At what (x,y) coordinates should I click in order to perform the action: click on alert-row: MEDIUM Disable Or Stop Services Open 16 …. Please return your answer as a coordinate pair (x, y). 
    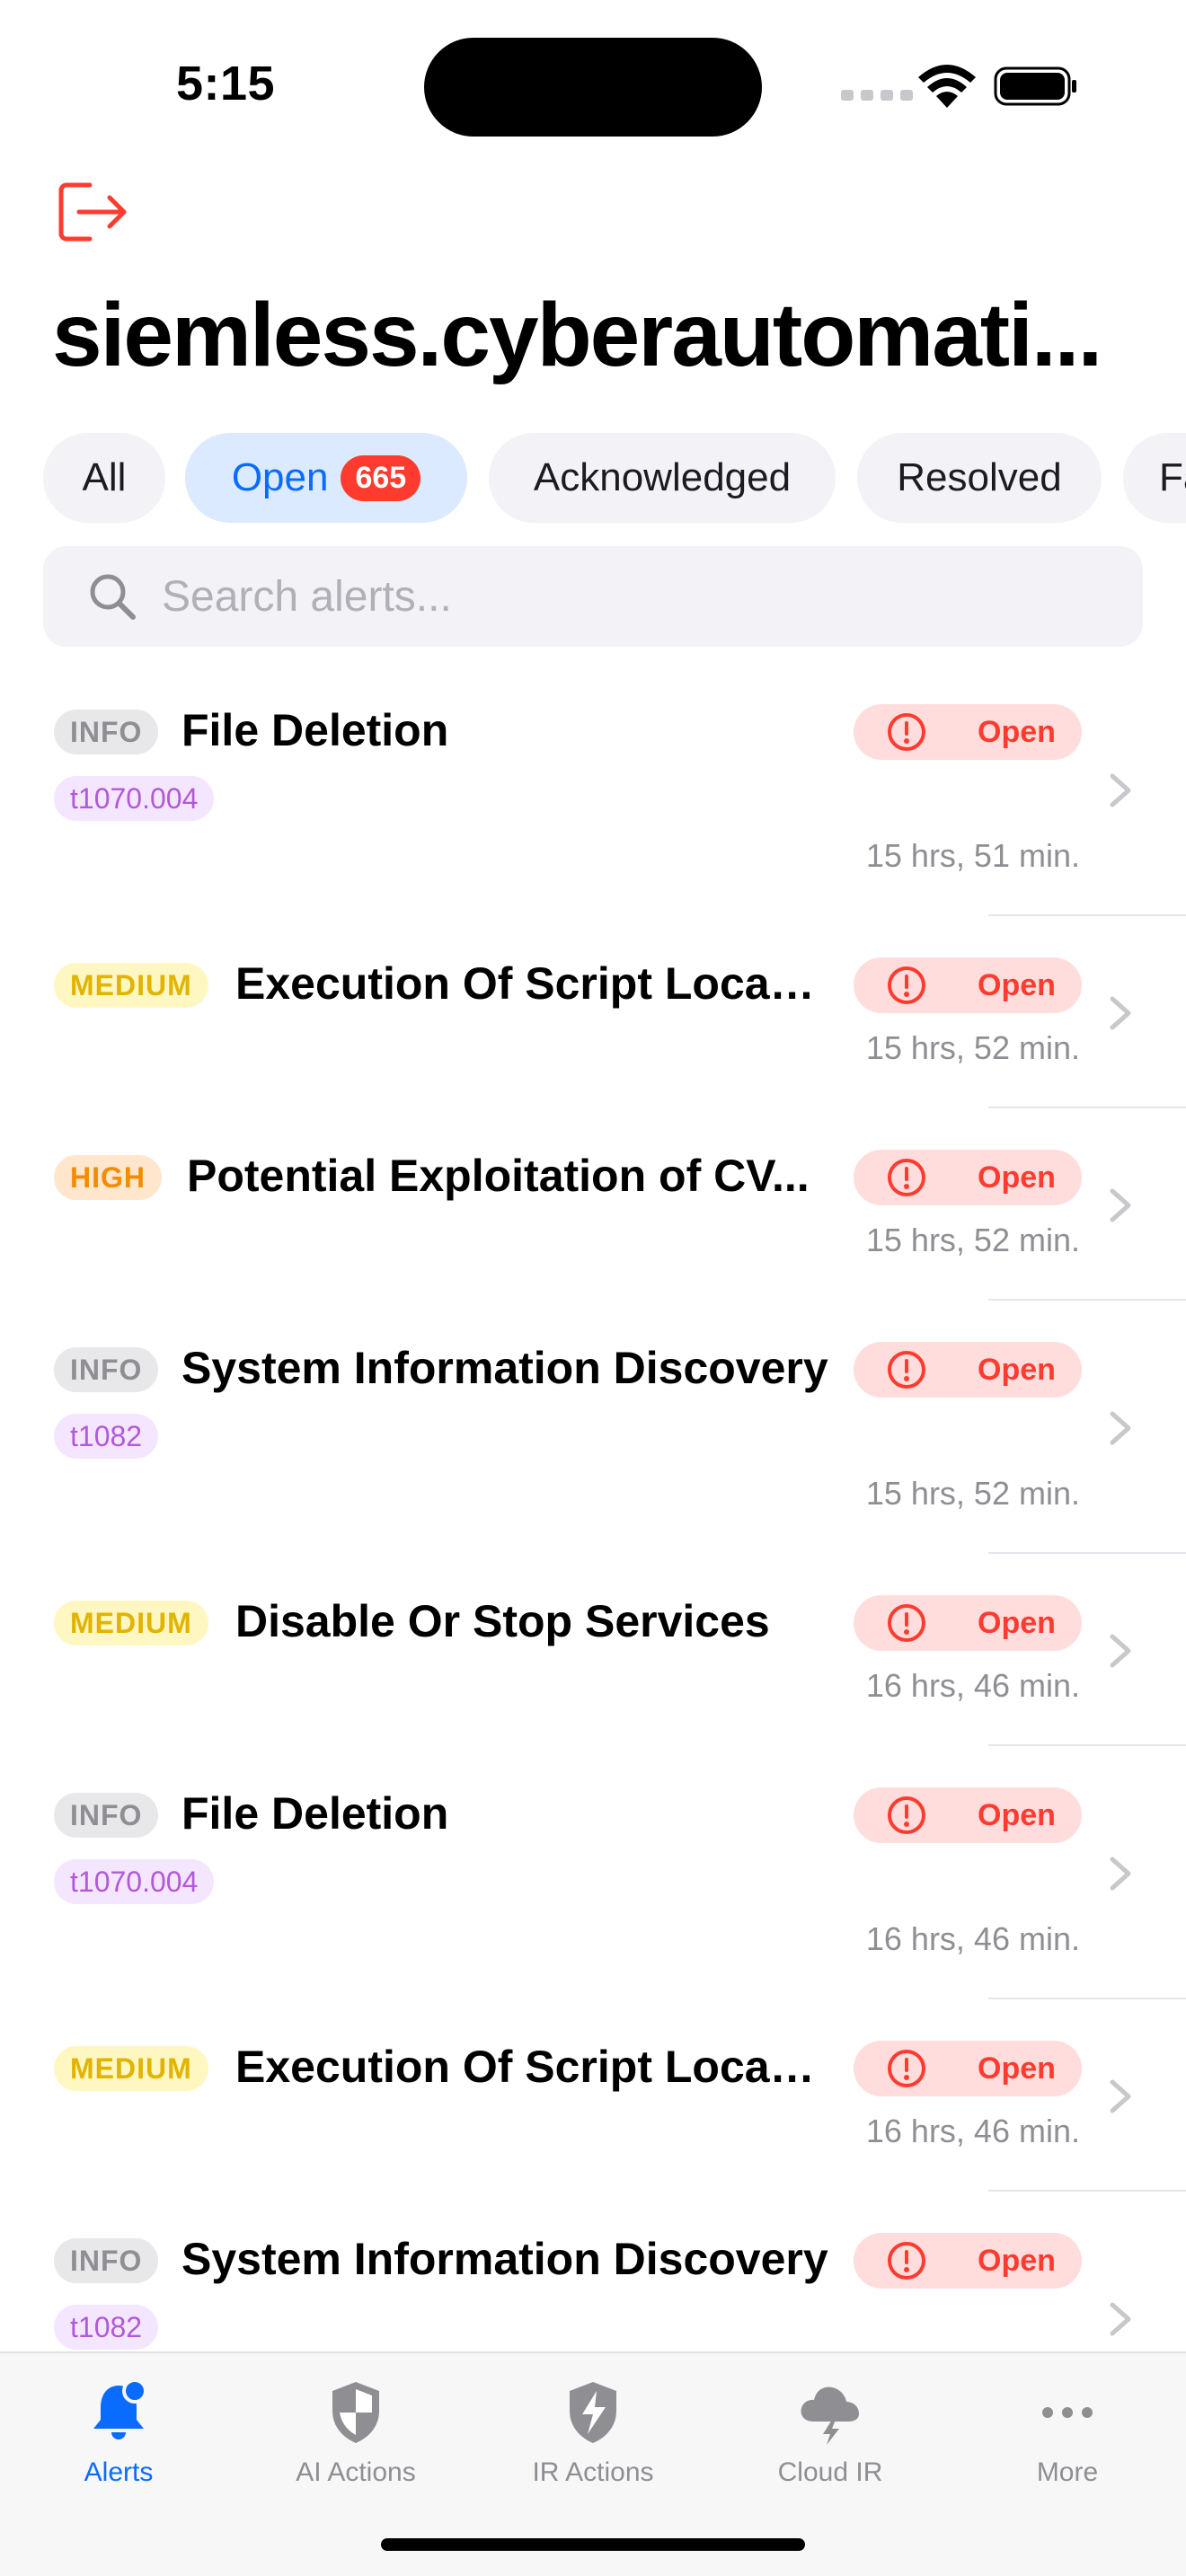
    Looking at the image, I should click on (593, 1652).